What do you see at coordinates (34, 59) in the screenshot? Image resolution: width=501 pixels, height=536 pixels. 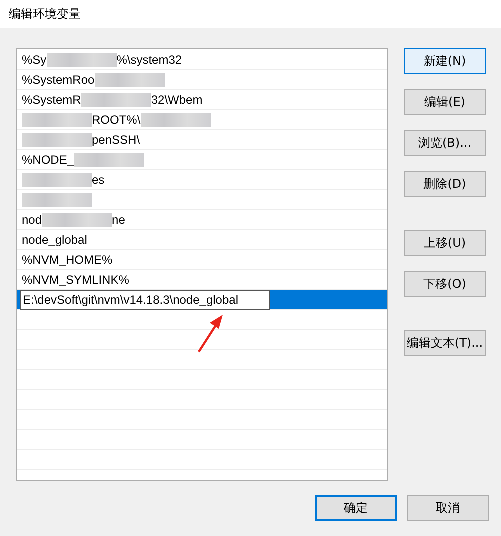 I see `path-text: %Sy` at bounding box center [34, 59].